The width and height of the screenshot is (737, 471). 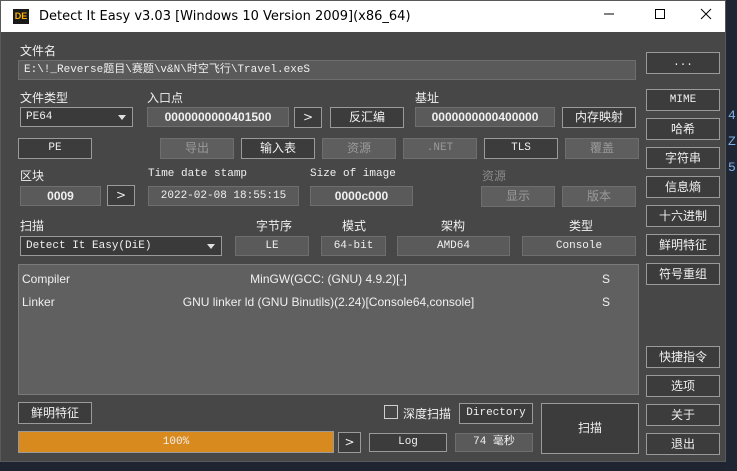 I want to click on resources-show-button: 显示, so click(x=518, y=196).